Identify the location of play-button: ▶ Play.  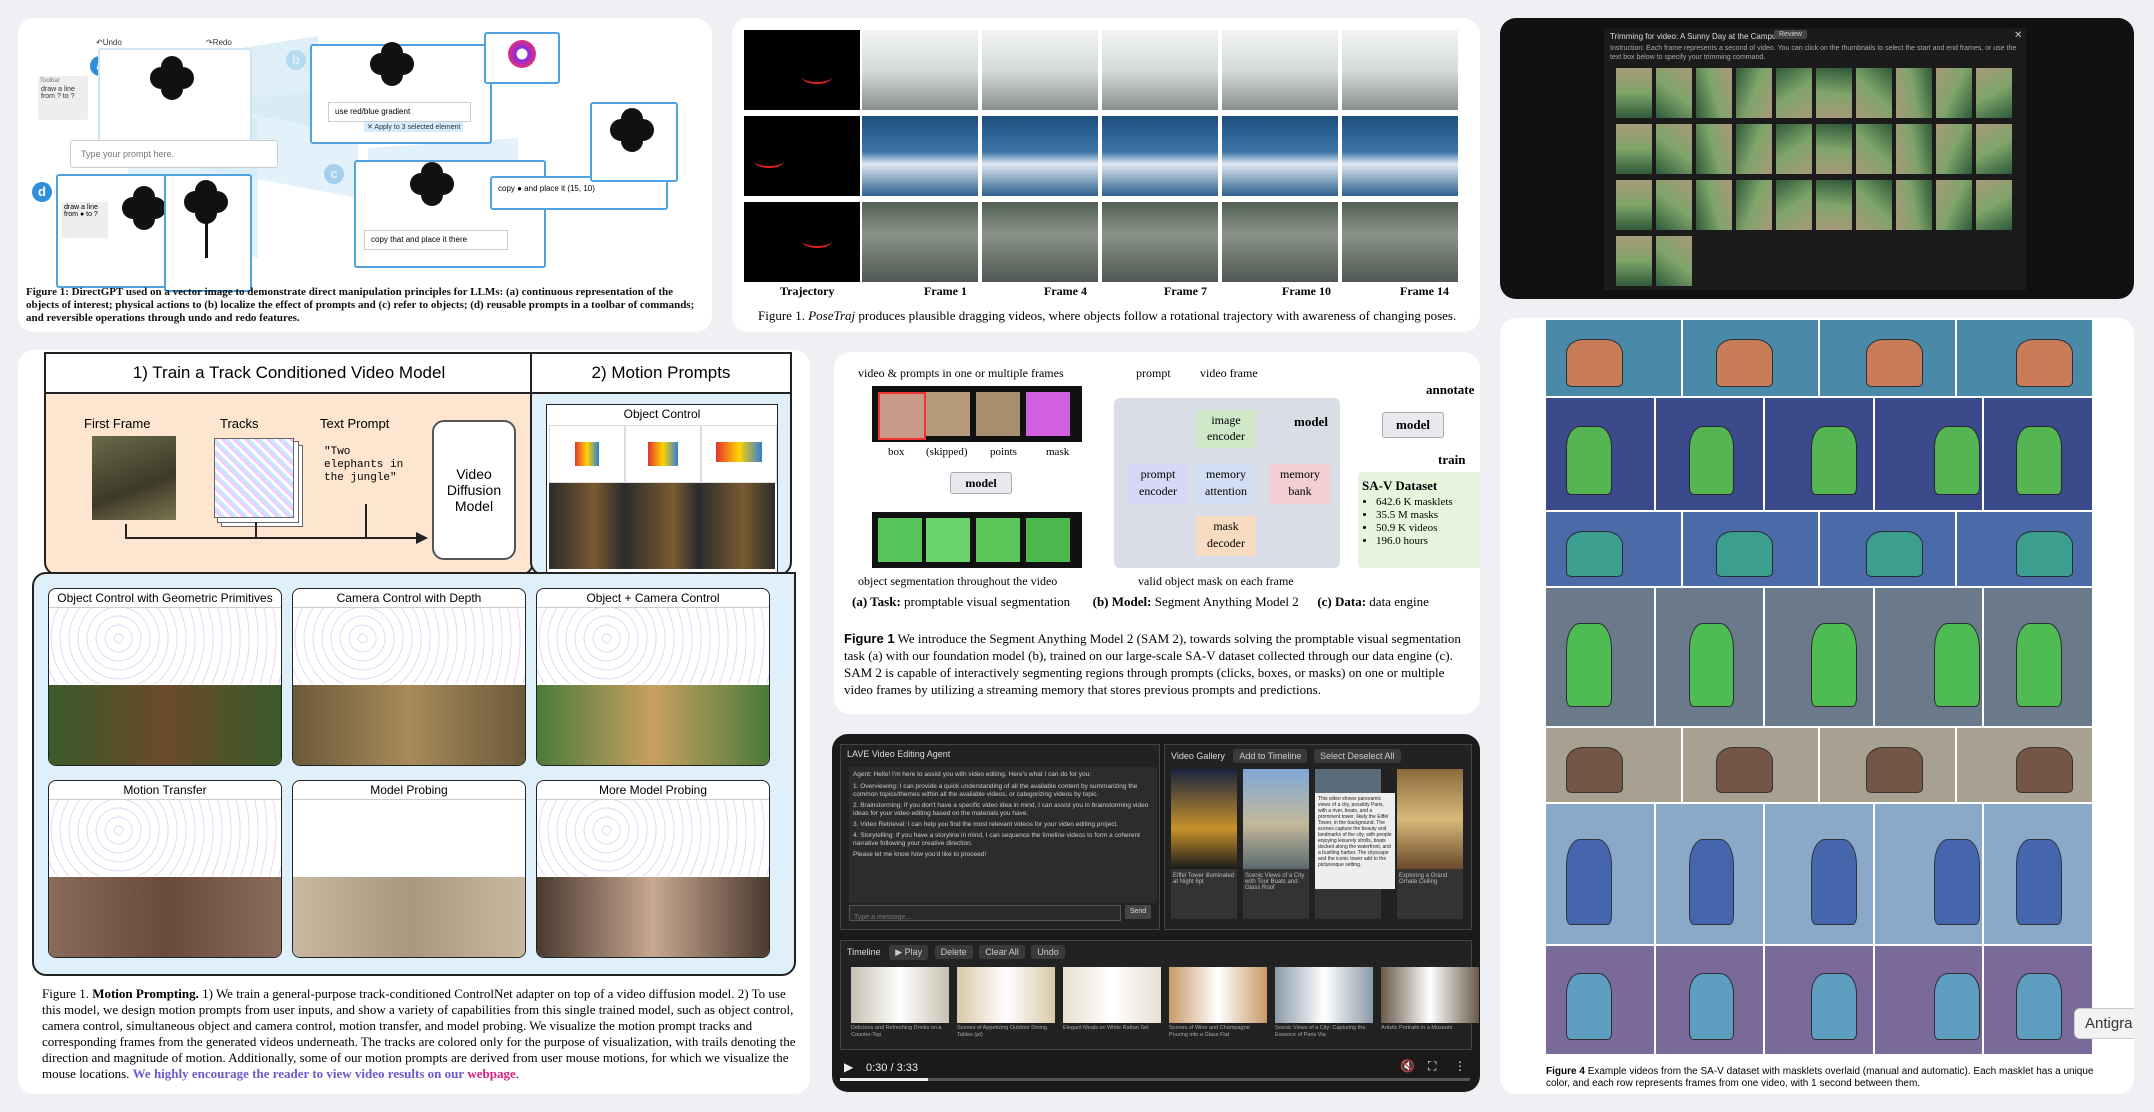
(909, 952).